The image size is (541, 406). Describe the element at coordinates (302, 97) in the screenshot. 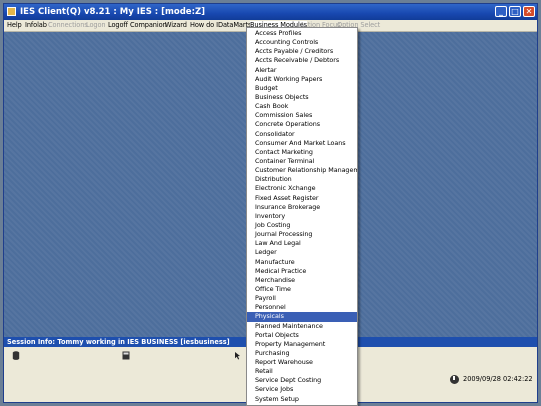

I see `dropdown-item-business-objects: Business Objects` at that location.